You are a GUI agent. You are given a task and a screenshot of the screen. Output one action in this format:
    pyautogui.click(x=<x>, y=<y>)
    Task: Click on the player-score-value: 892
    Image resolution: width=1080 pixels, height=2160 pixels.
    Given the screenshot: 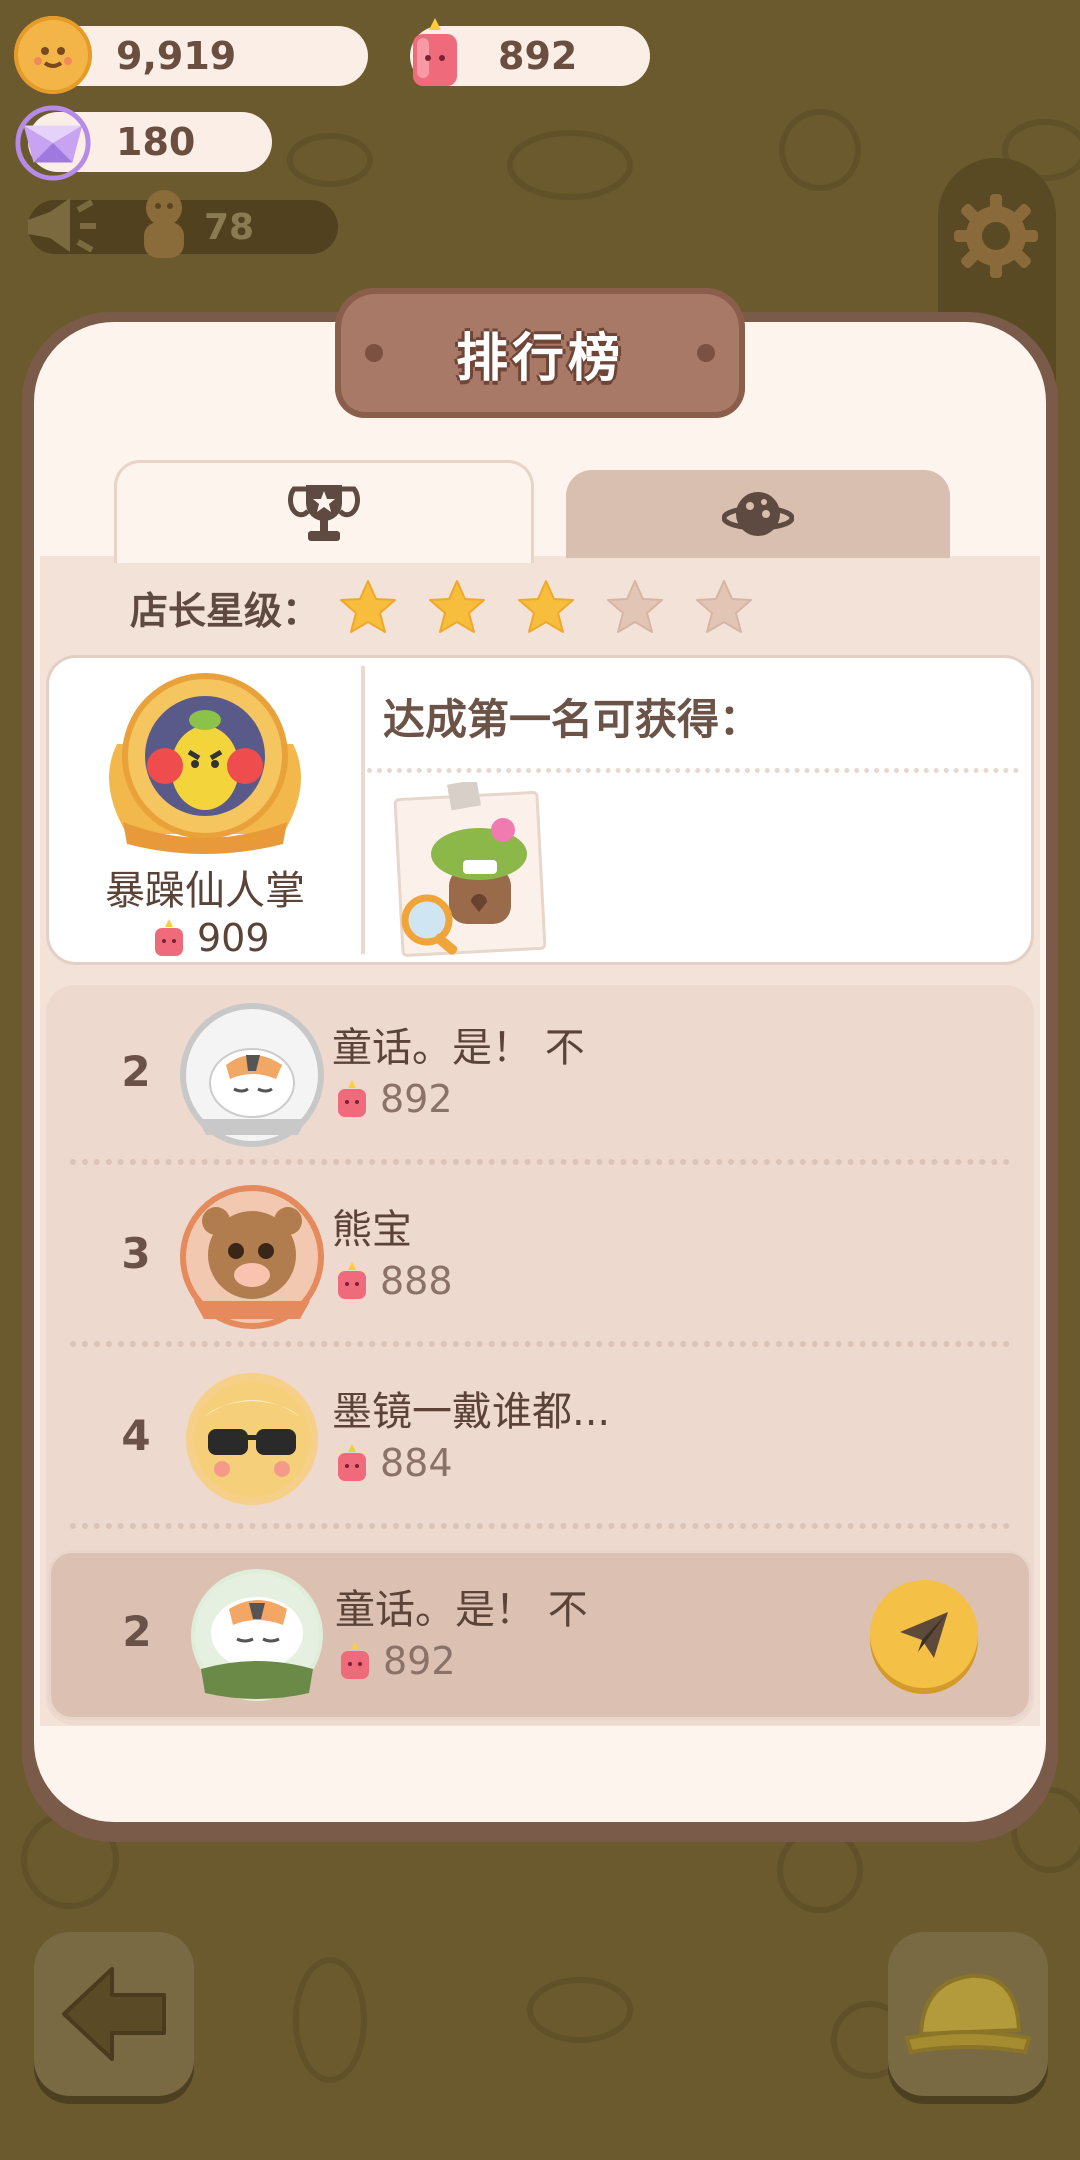 What is the action you would take?
    pyautogui.click(x=416, y=1099)
    